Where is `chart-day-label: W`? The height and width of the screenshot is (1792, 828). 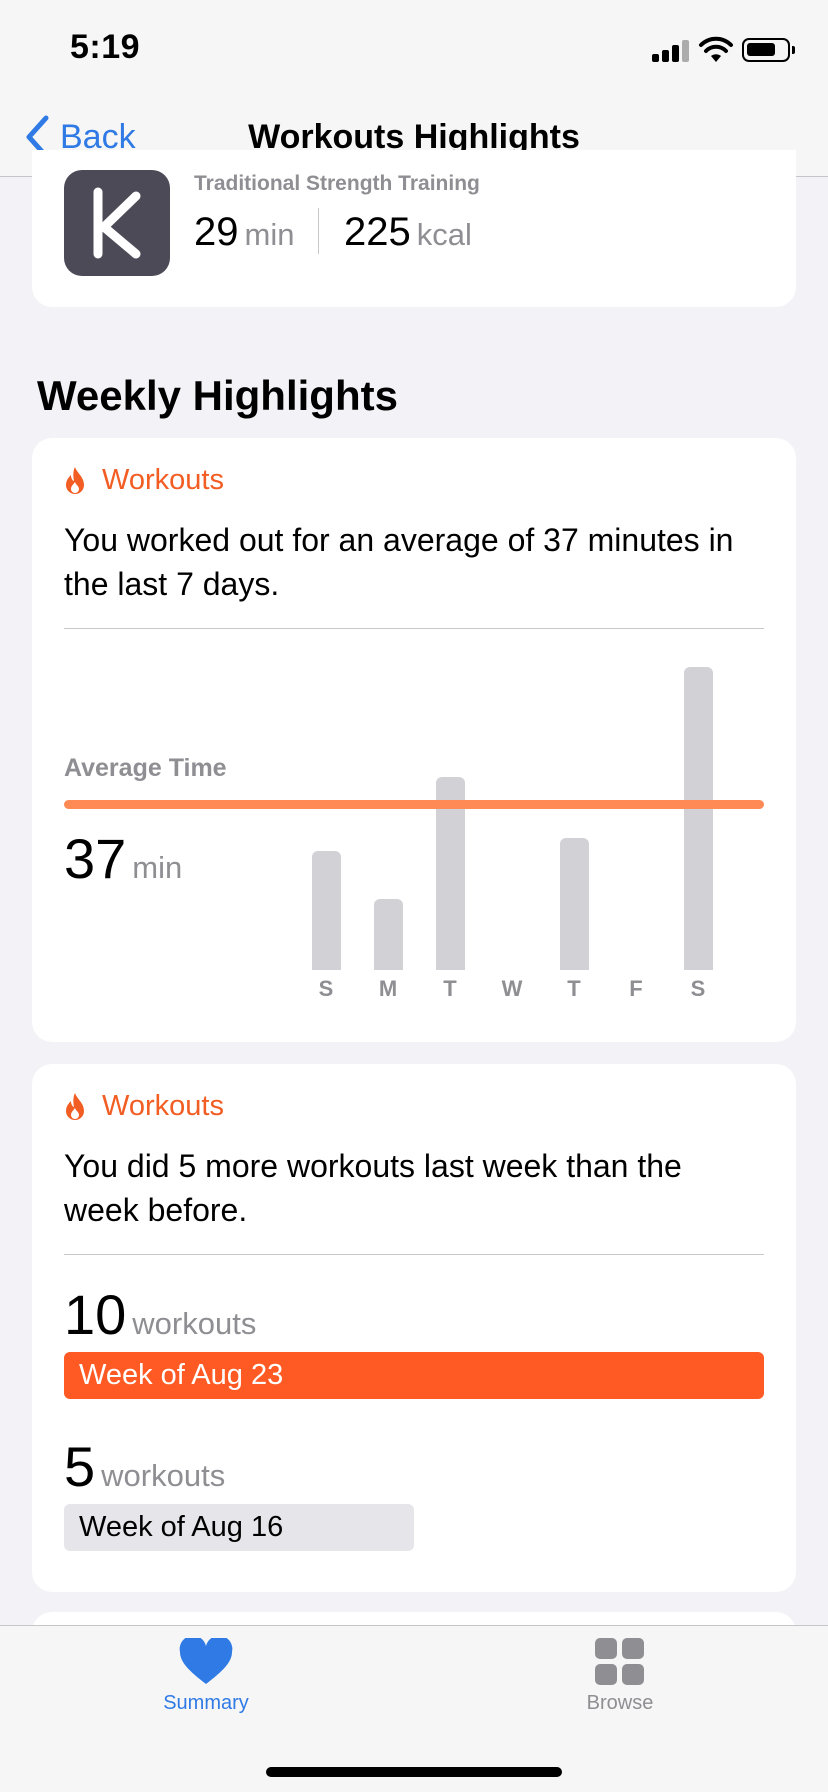 chart-day-label: W is located at coordinates (512, 988).